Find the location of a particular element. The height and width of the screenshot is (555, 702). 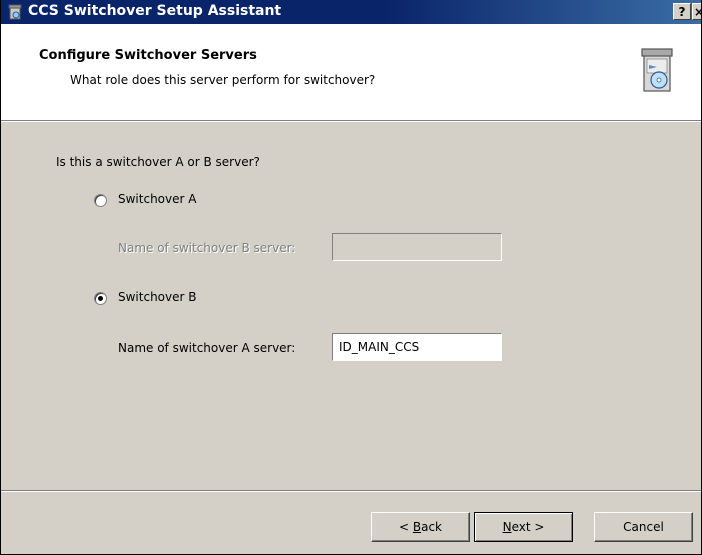

title-bar: CCS Switchover Setup Assistant ? × is located at coordinates (351, 12).